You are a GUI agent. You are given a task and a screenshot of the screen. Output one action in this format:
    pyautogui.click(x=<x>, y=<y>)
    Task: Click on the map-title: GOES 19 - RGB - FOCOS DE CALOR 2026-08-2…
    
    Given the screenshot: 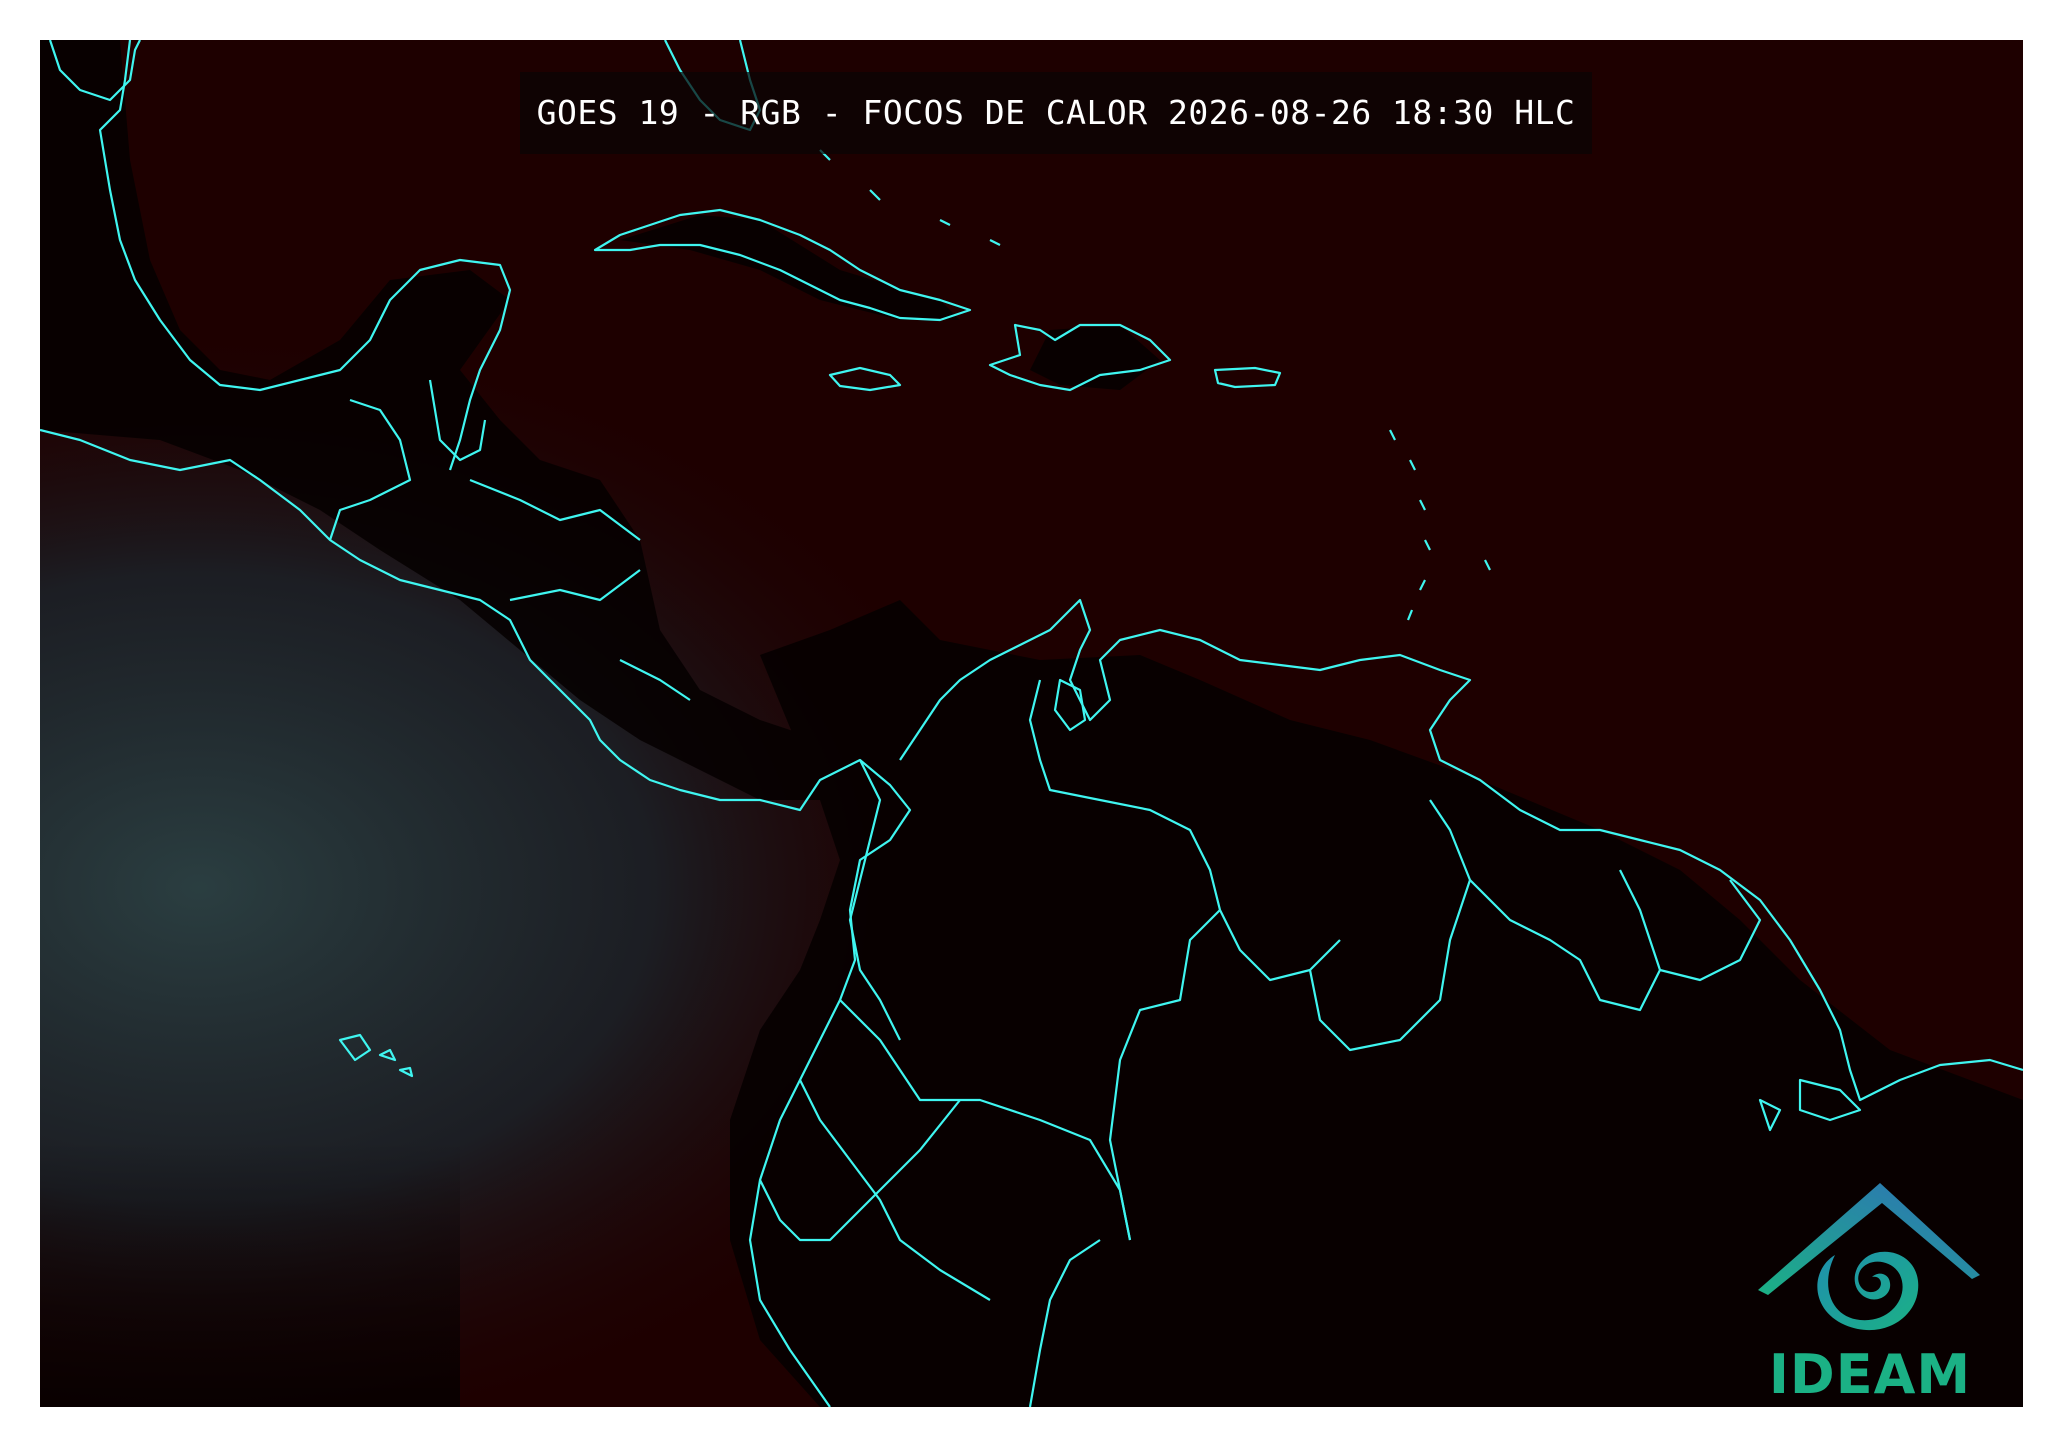 What is the action you would take?
    pyautogui.click(x=1056, y=113)
    